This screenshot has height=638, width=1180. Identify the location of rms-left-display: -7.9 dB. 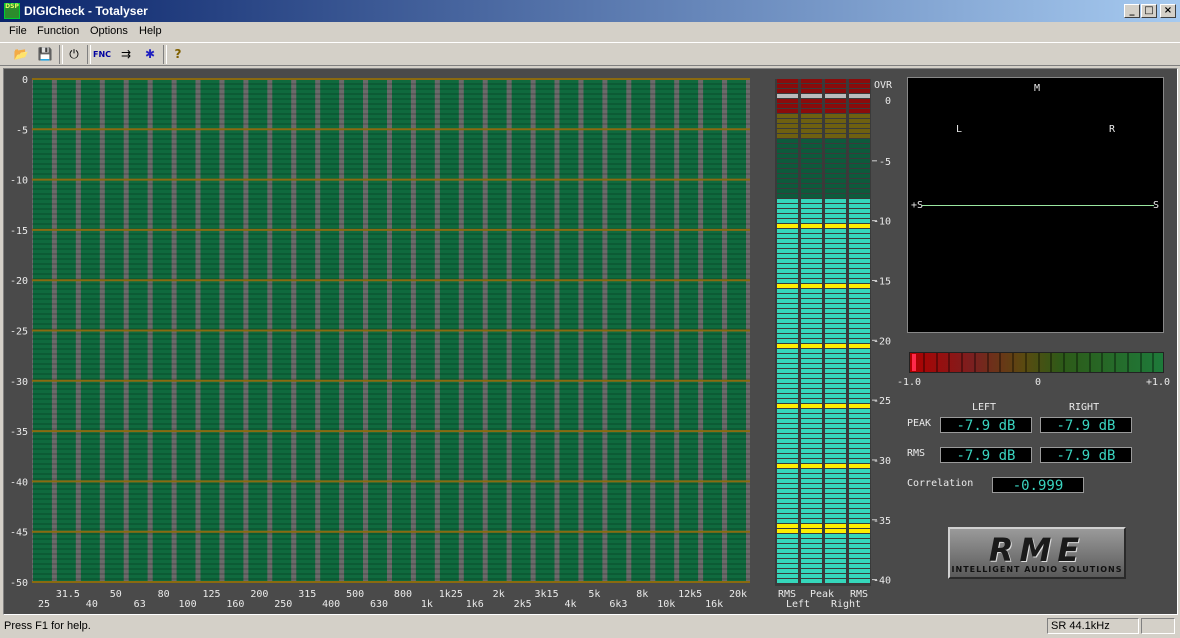
(986, 455).